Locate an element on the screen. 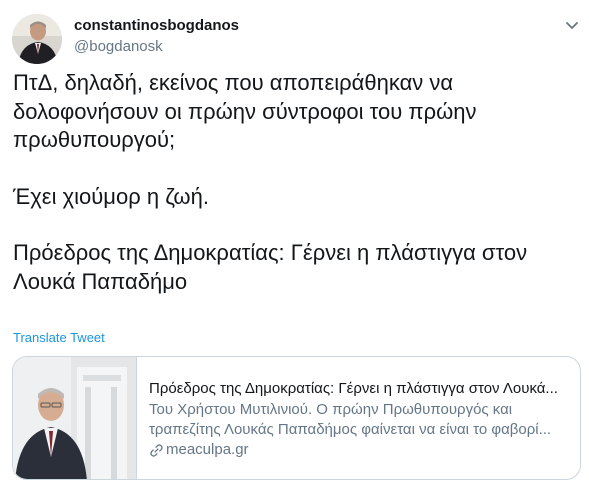 The image size is (589, 490). chevron-down-icon is located at coordinates (572, 25).